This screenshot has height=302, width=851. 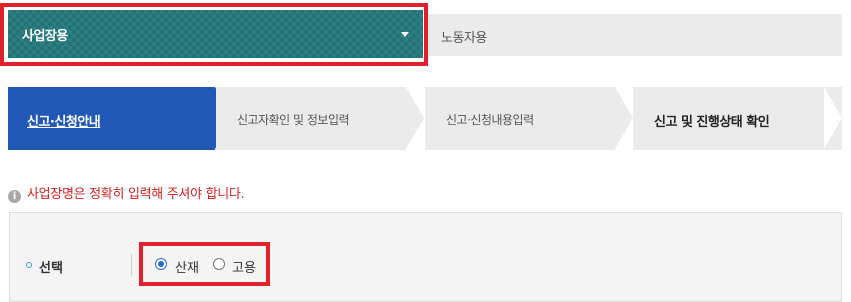 What do you see at coordinates (464, 38) in the screenshot?
I see `tab-worker-label: 노동자용` at bounding box center [464, 38].